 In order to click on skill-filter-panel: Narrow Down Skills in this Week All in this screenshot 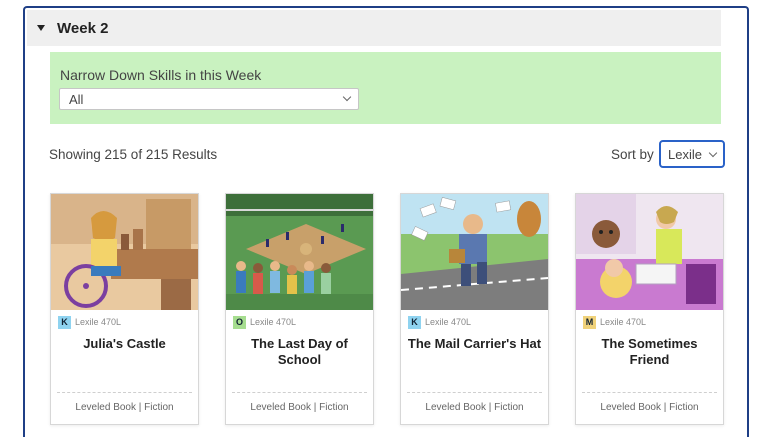, I will do `click(385, 88)`.